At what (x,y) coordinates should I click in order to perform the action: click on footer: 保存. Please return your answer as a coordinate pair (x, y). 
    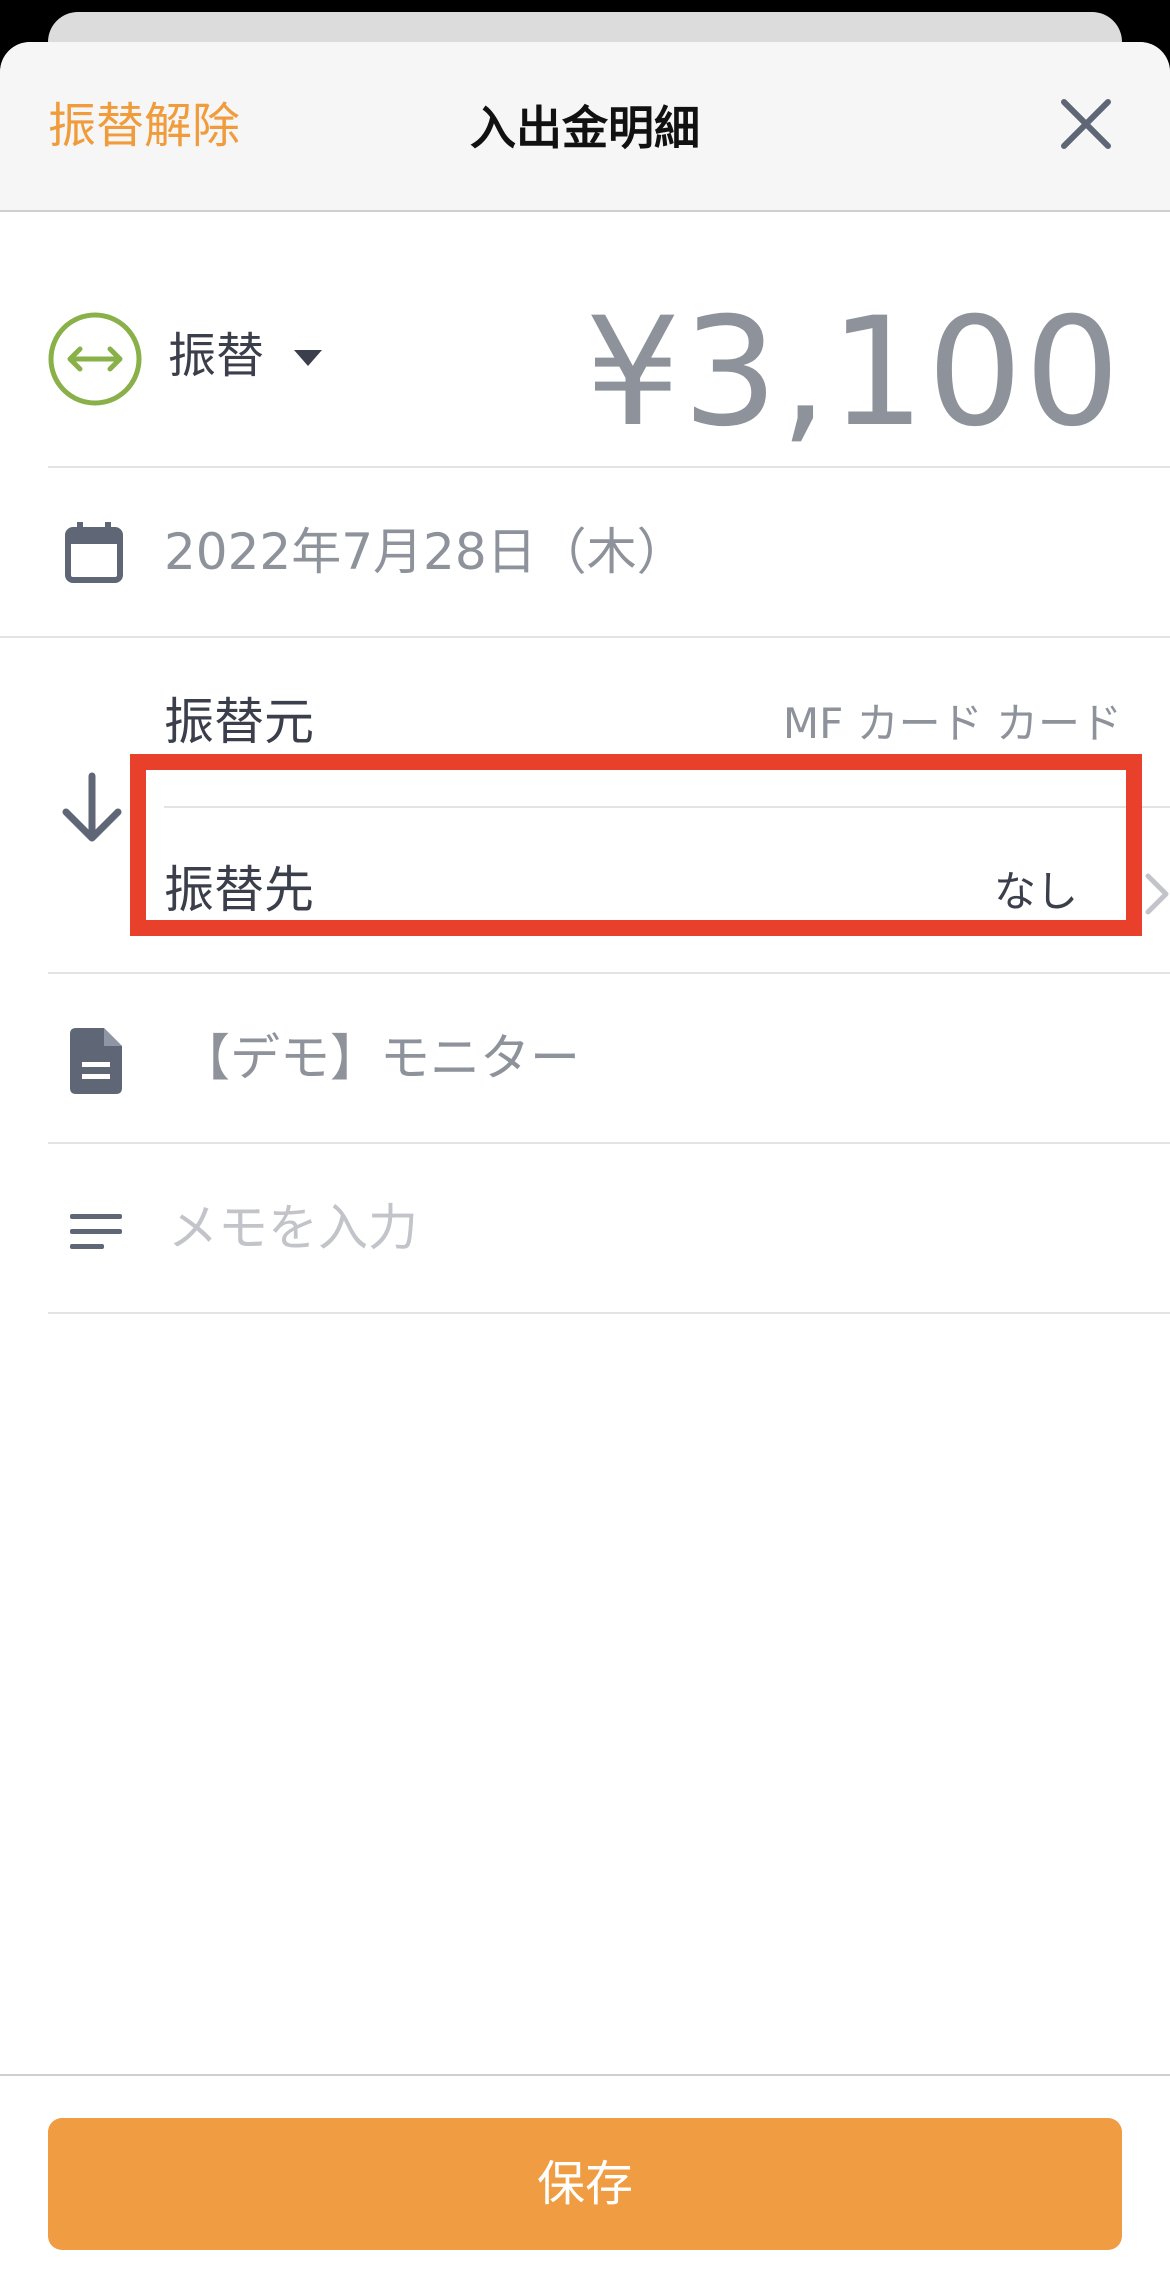
    Looking at the image, I should click on (585, 2185).